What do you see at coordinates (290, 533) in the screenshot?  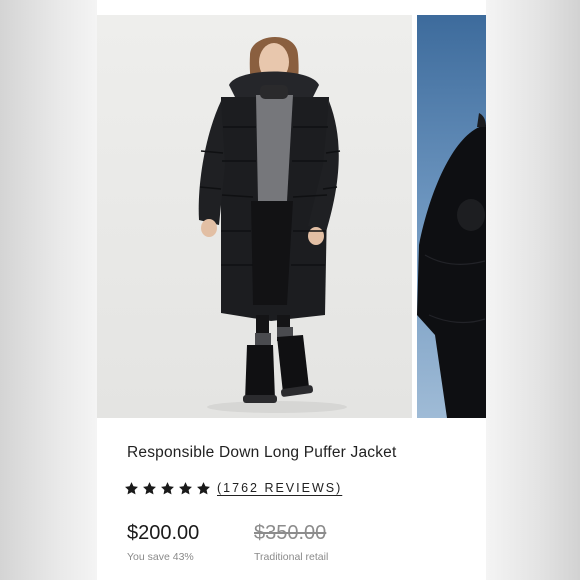 I see `original-price: $350.00` at bounding box center [290, 533].